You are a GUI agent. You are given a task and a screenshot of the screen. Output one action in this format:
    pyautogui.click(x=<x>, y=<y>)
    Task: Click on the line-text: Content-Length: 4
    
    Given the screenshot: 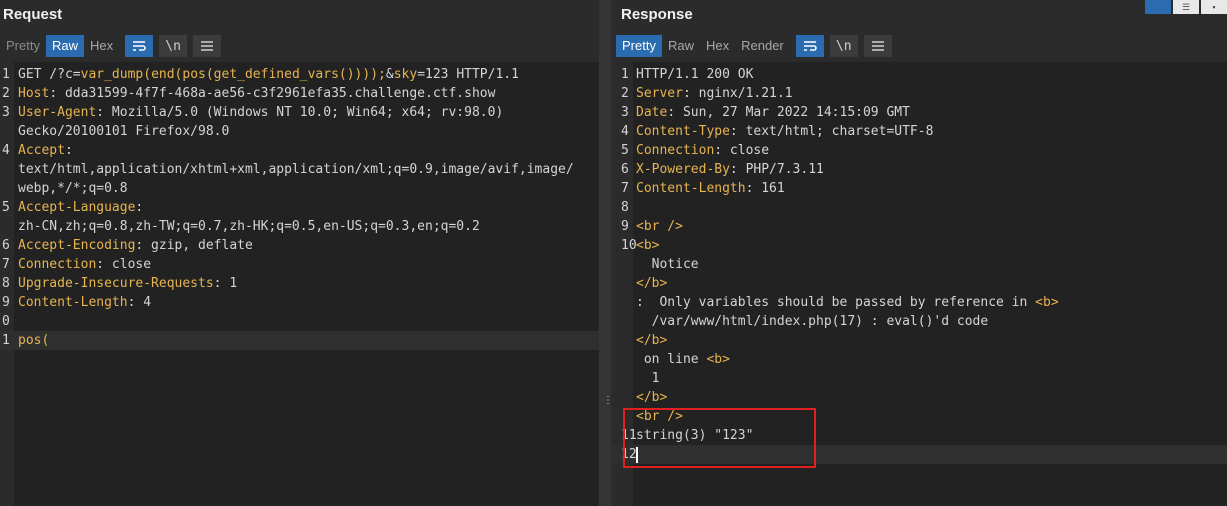 What is the action you would take?
    pyautogui.click(x=84, y=302)
    